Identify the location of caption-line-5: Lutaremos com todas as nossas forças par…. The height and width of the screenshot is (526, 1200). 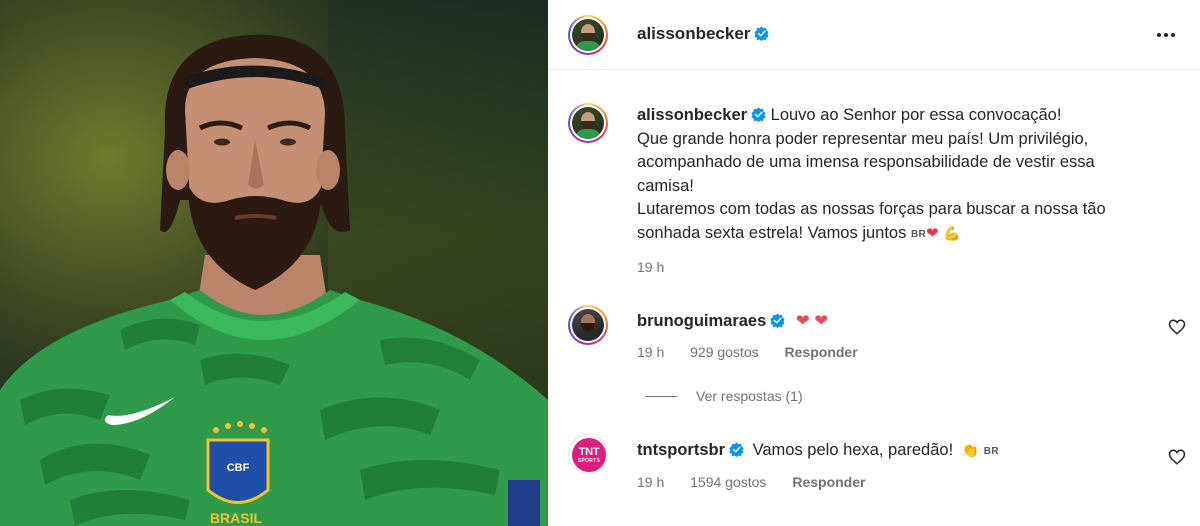
(871, 209).